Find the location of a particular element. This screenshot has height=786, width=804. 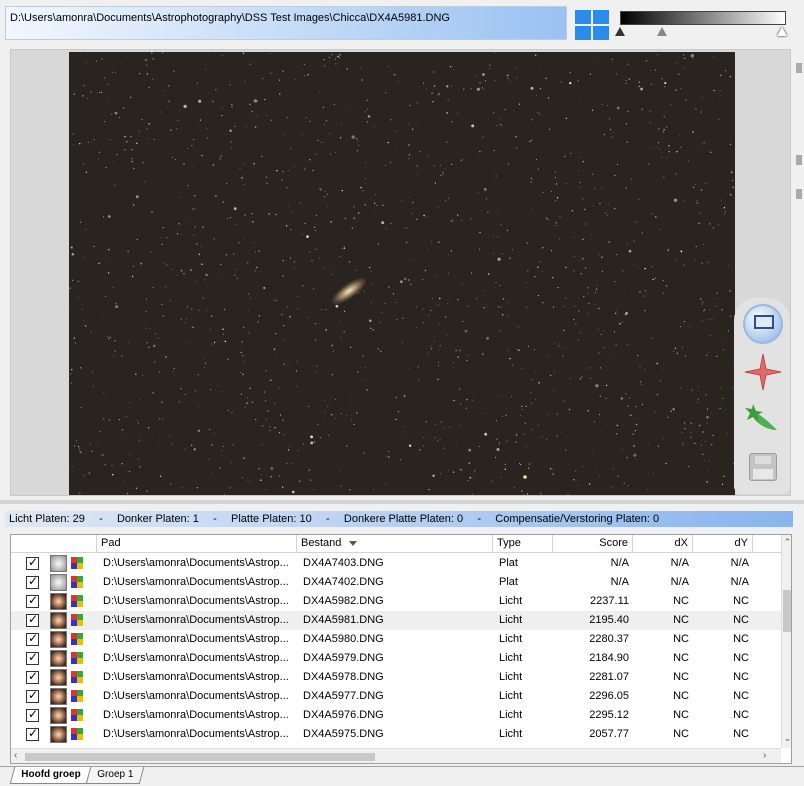

col-extra is located at coordinates (767, 544).